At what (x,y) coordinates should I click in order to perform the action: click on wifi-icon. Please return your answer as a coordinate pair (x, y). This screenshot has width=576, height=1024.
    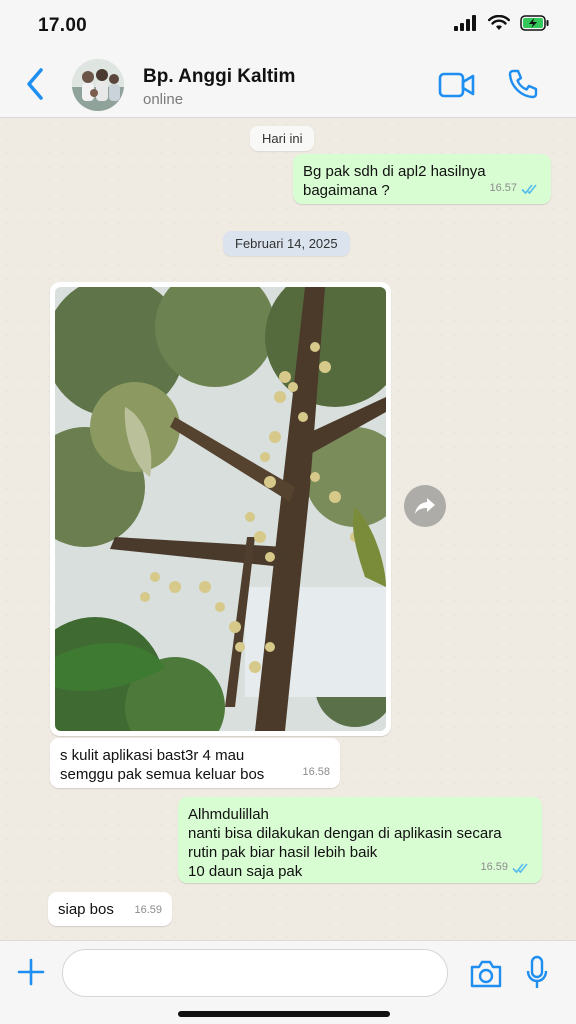
    Looking at the image, I should click on (499, 22).